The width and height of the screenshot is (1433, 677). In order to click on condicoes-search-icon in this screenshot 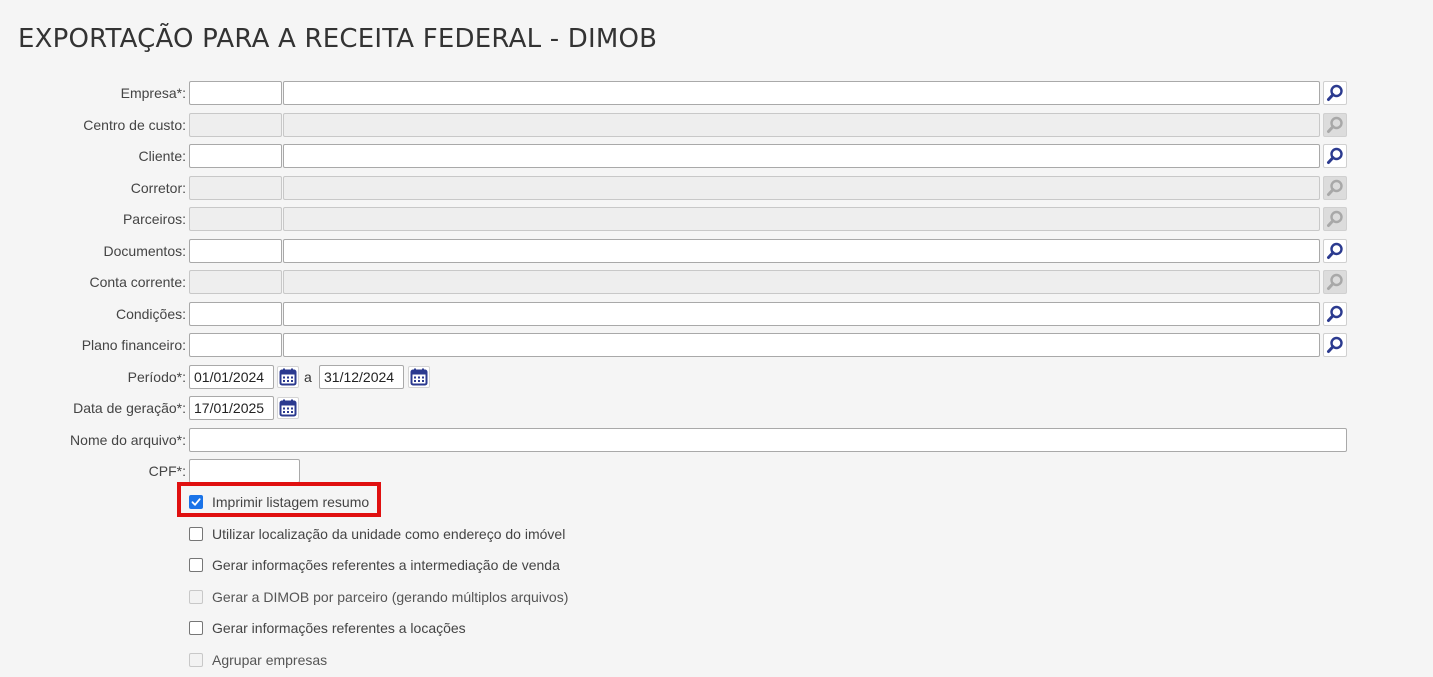, I will do `click(1335, 314)`.